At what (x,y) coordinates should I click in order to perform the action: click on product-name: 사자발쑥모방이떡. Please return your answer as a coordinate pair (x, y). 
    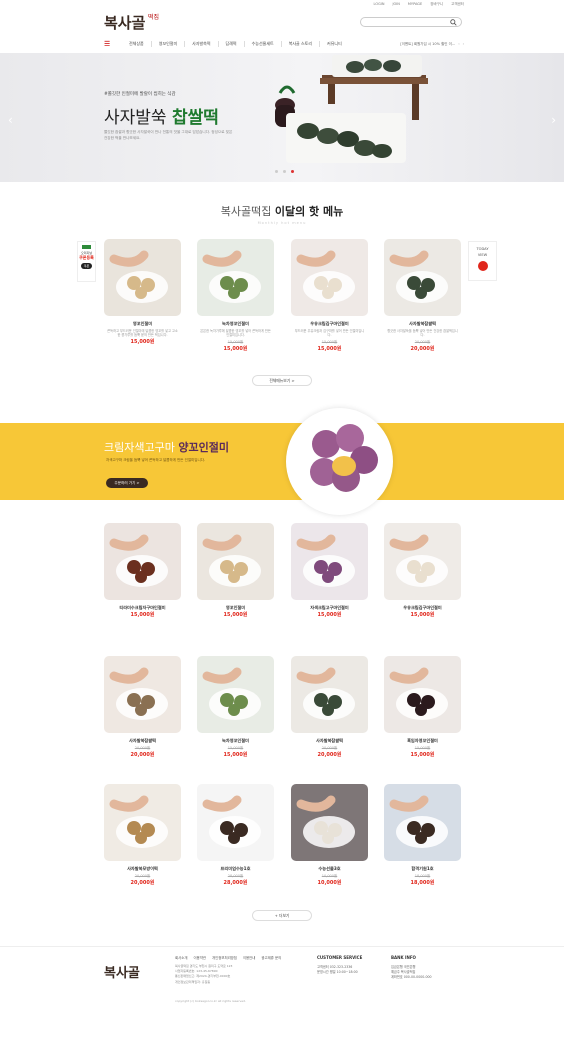
    Looking at the image, I should click on (142, 869).